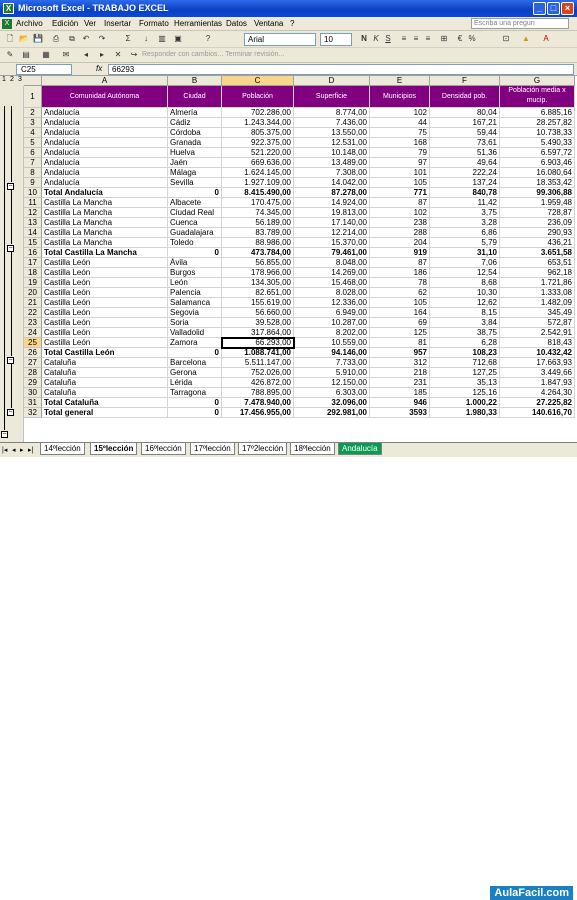  I want to click on collapse-andalucia-icon: −, so click(10, 186).